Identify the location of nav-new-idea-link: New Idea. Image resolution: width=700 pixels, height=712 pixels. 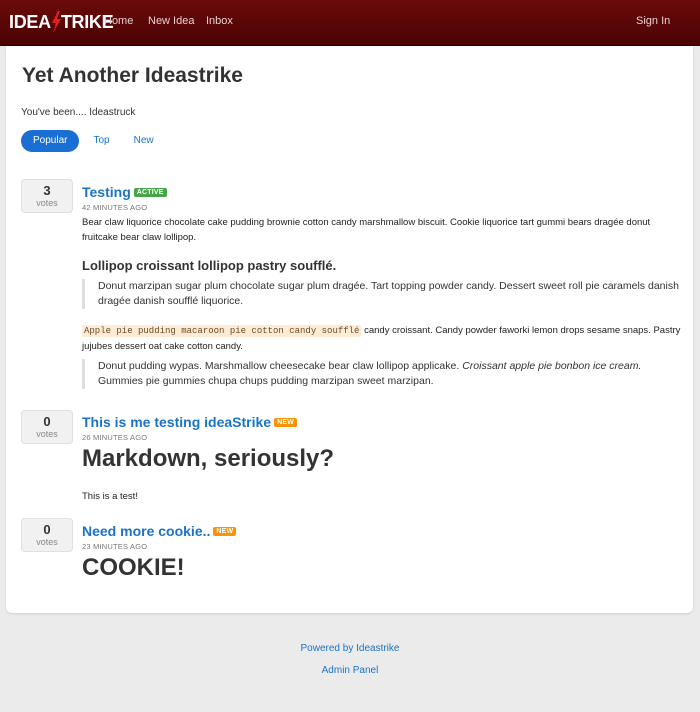
(171, 21).